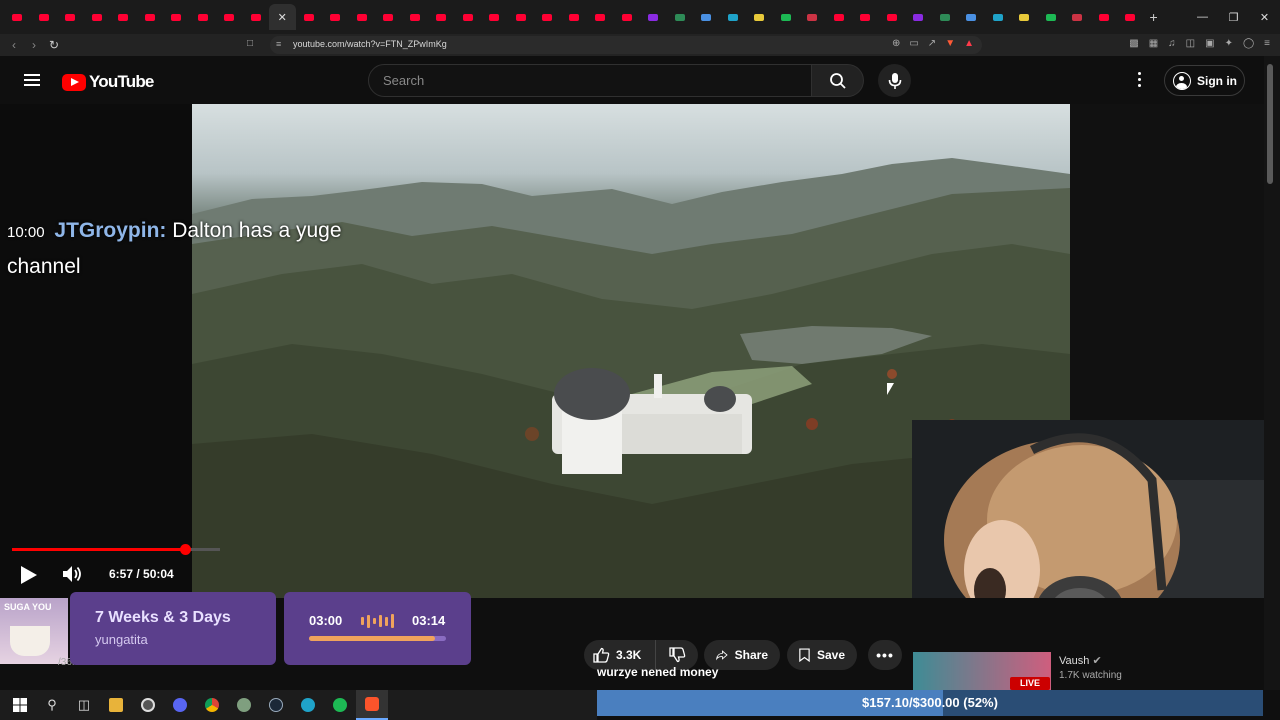 The width and height of the screenshot is (1280, 720). I want to click on forward-icon: ›, so click(34, 45).